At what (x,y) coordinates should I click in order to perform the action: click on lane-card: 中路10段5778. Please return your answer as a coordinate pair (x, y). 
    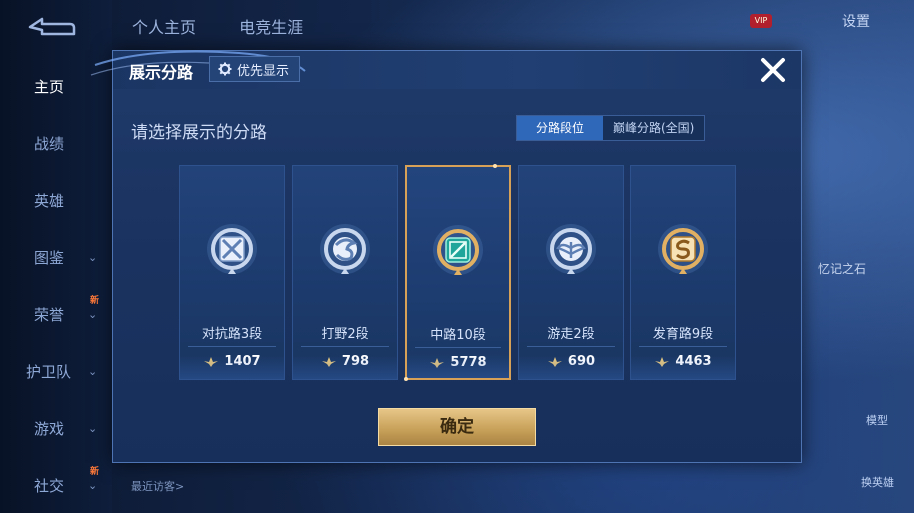
    Looking at the image, I should click on (457, 272).